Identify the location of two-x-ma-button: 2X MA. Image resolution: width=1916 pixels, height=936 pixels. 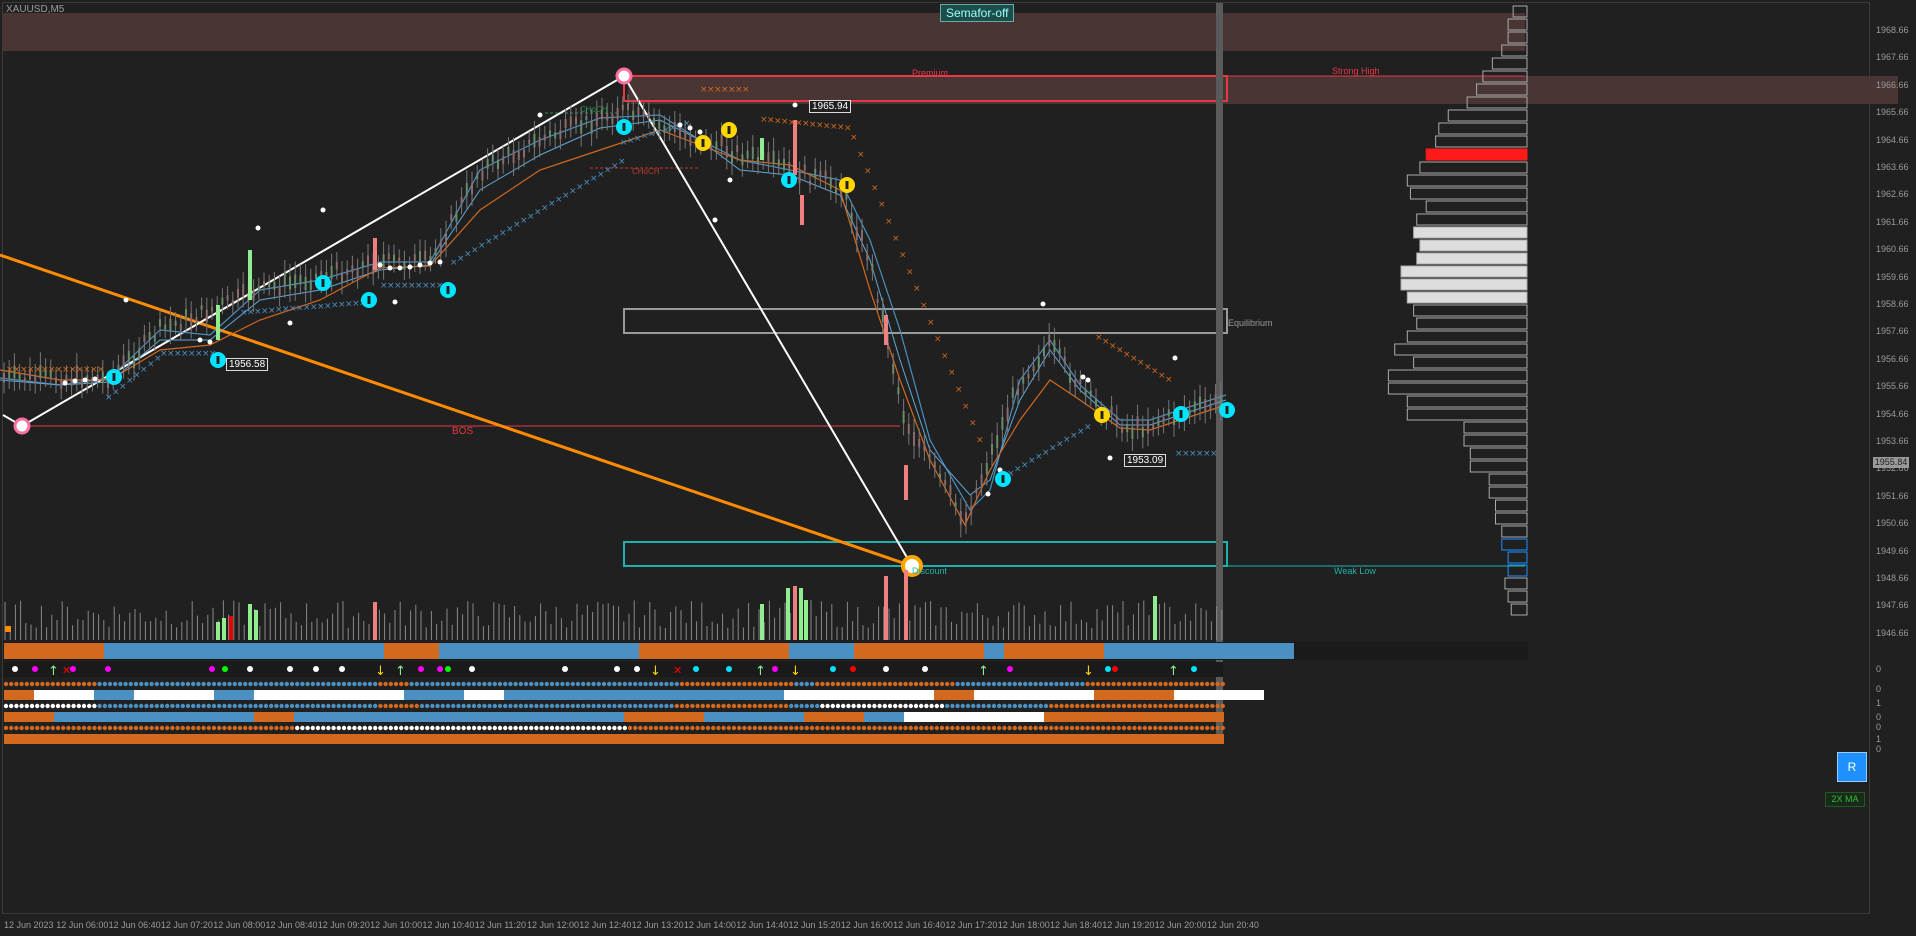
(1845, 799).